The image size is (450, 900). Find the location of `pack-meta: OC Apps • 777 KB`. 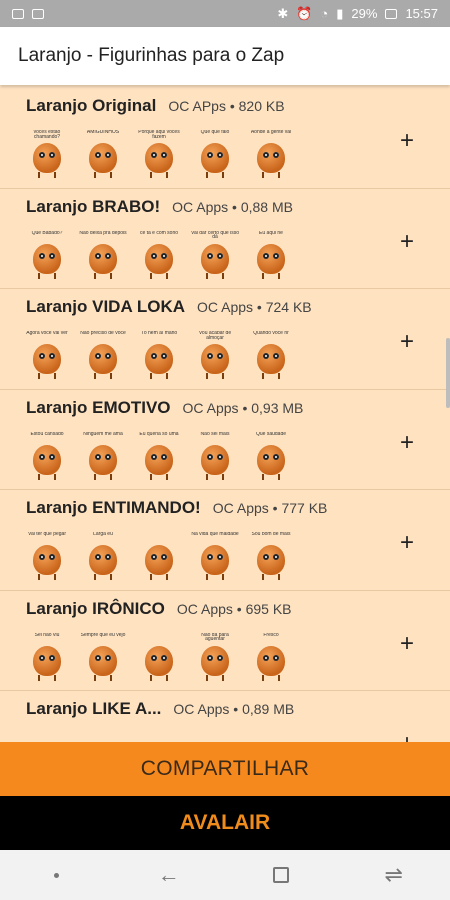

pack-meta: OC Apps • 777 KB is located at coordinates (270, 508).